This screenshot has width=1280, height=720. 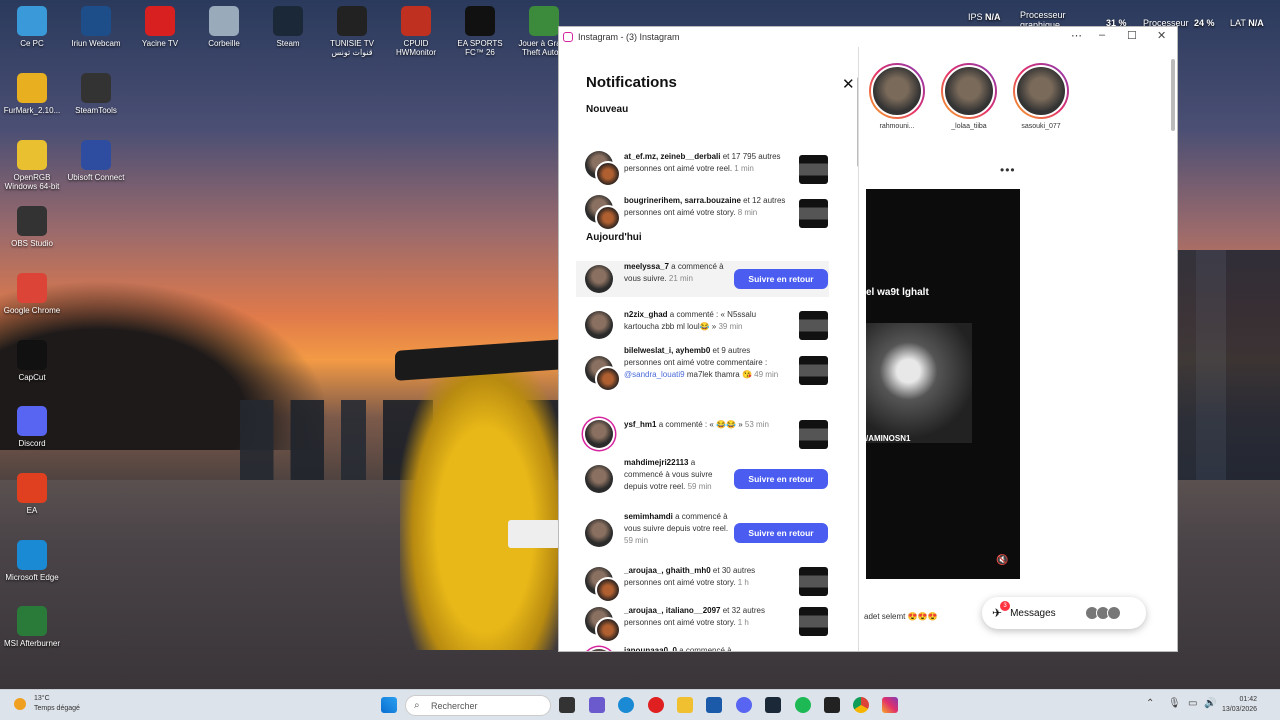 What do you see at coordinates (47, 704) in the screenshot?
I see `weather-widget: 13°C Temps dégagé` at bounding box center [47, 704].